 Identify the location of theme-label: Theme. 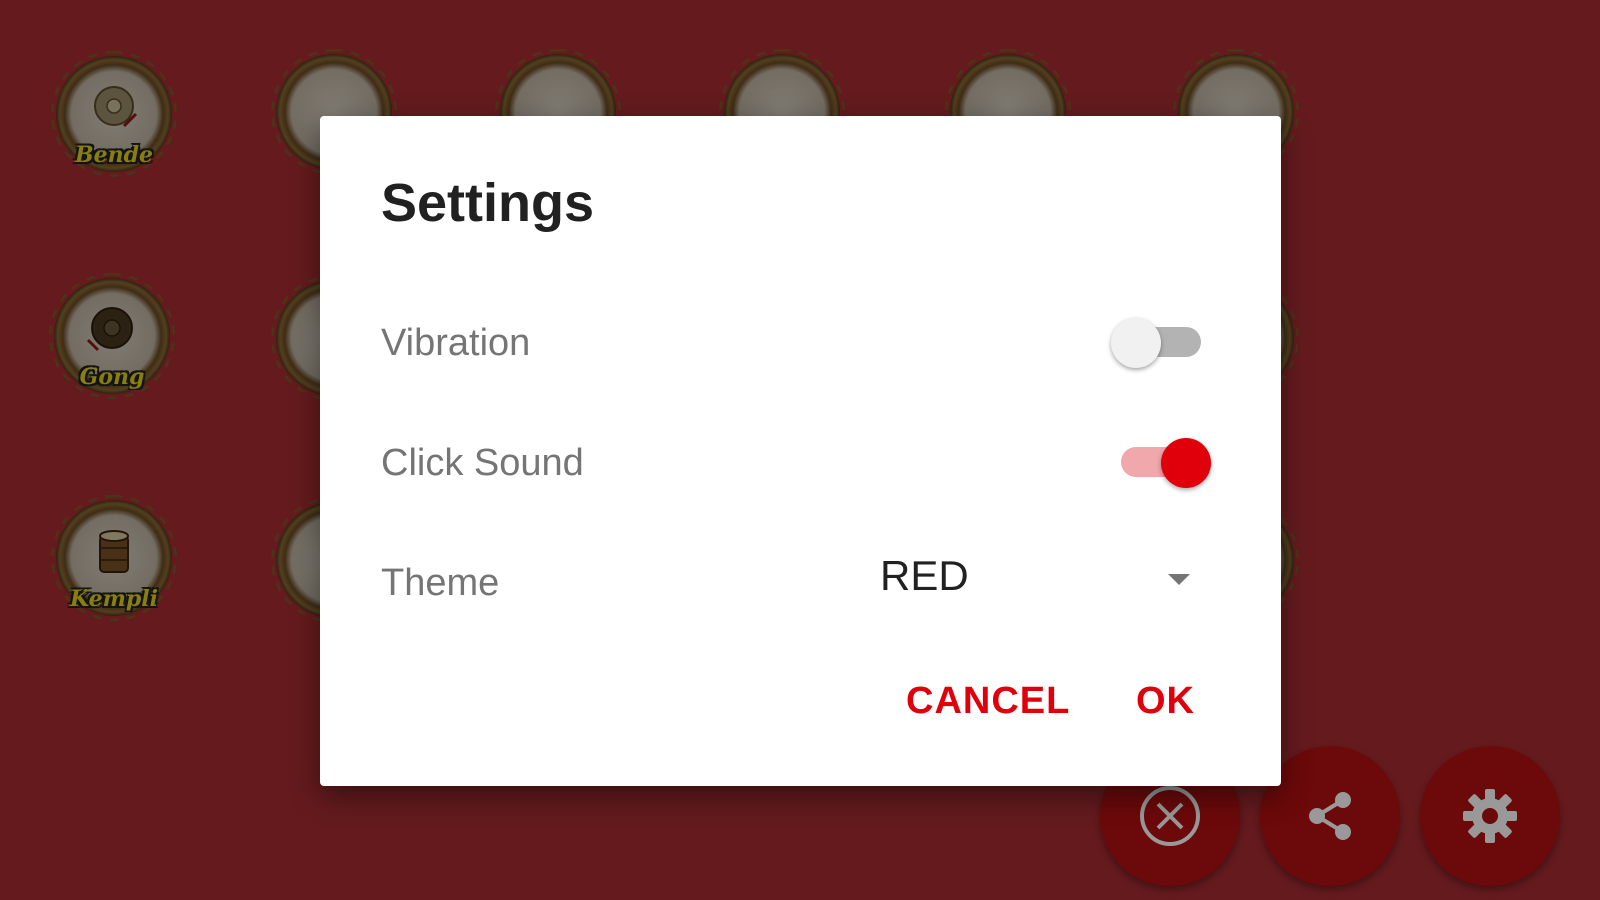
(440, 583).